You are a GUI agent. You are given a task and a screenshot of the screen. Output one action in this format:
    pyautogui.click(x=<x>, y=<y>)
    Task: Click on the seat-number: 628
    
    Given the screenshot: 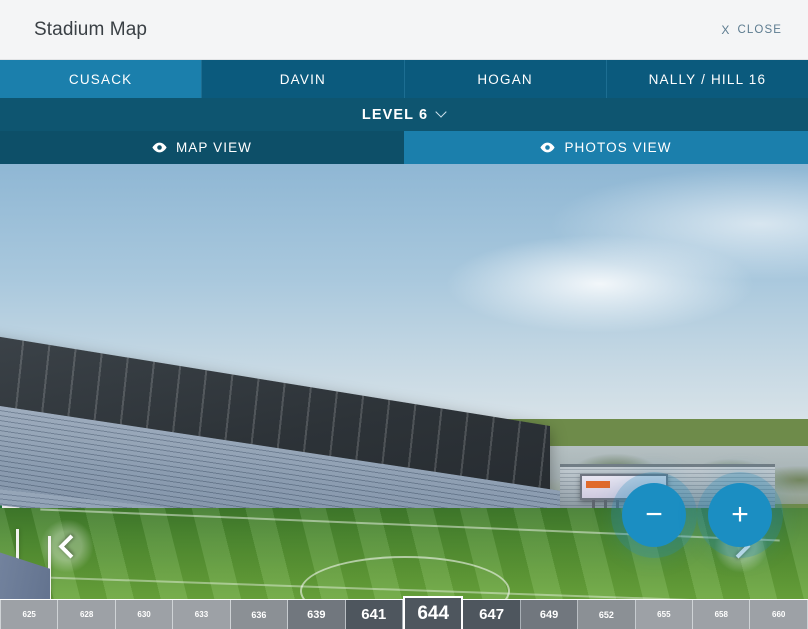 What is the action you would take?
    pyautogui.click(x=86, y=614)
    